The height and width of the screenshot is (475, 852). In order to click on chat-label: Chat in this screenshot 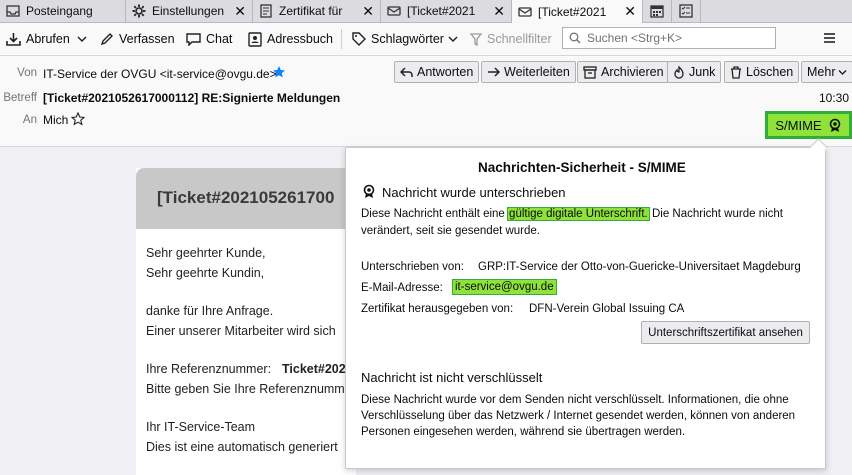, I will do `click(219, 39)`.